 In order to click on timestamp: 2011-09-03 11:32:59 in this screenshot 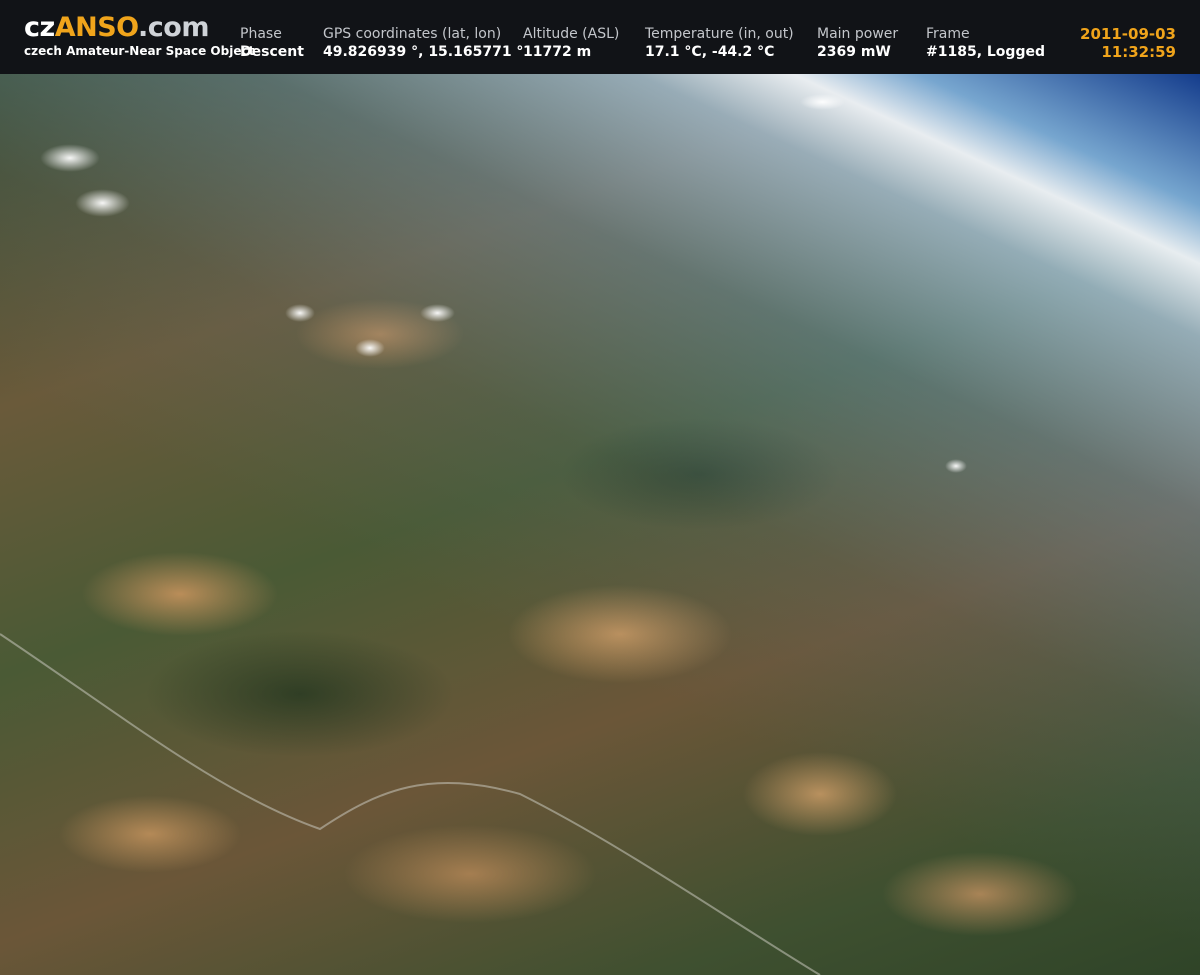, I will do `click(1128, 43)`.